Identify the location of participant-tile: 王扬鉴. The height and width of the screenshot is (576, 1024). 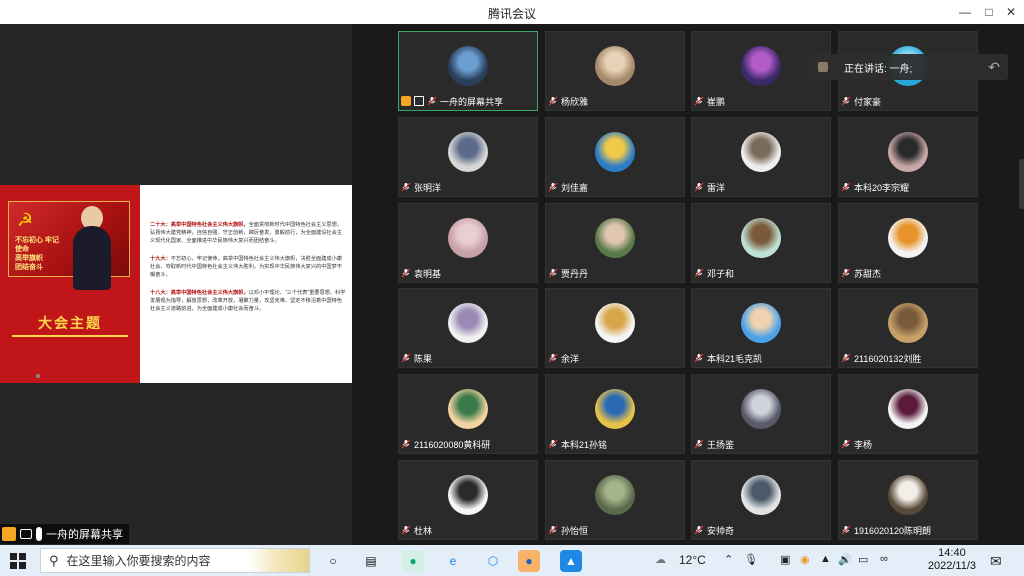
(761, 414).